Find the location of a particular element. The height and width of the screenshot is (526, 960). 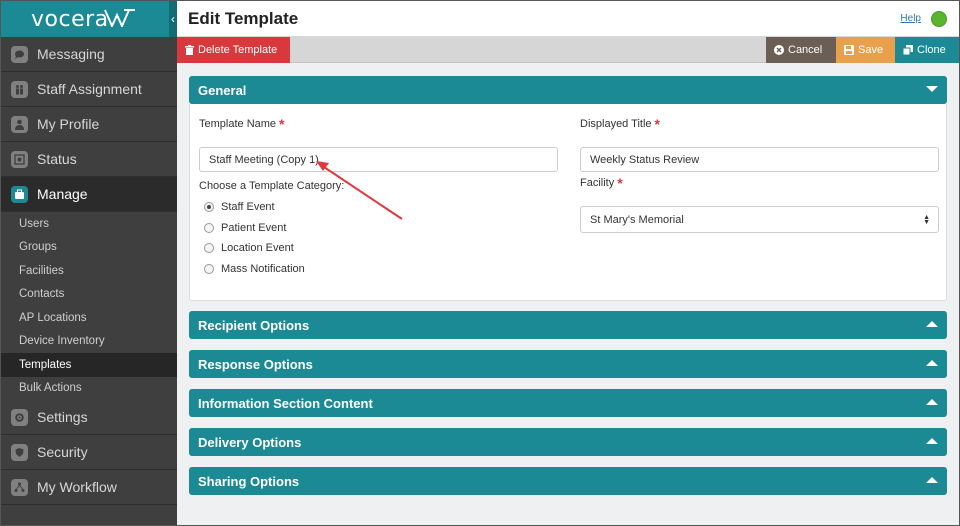

delivery-options-header: Delivery Options is located at coordinates (568, 442).